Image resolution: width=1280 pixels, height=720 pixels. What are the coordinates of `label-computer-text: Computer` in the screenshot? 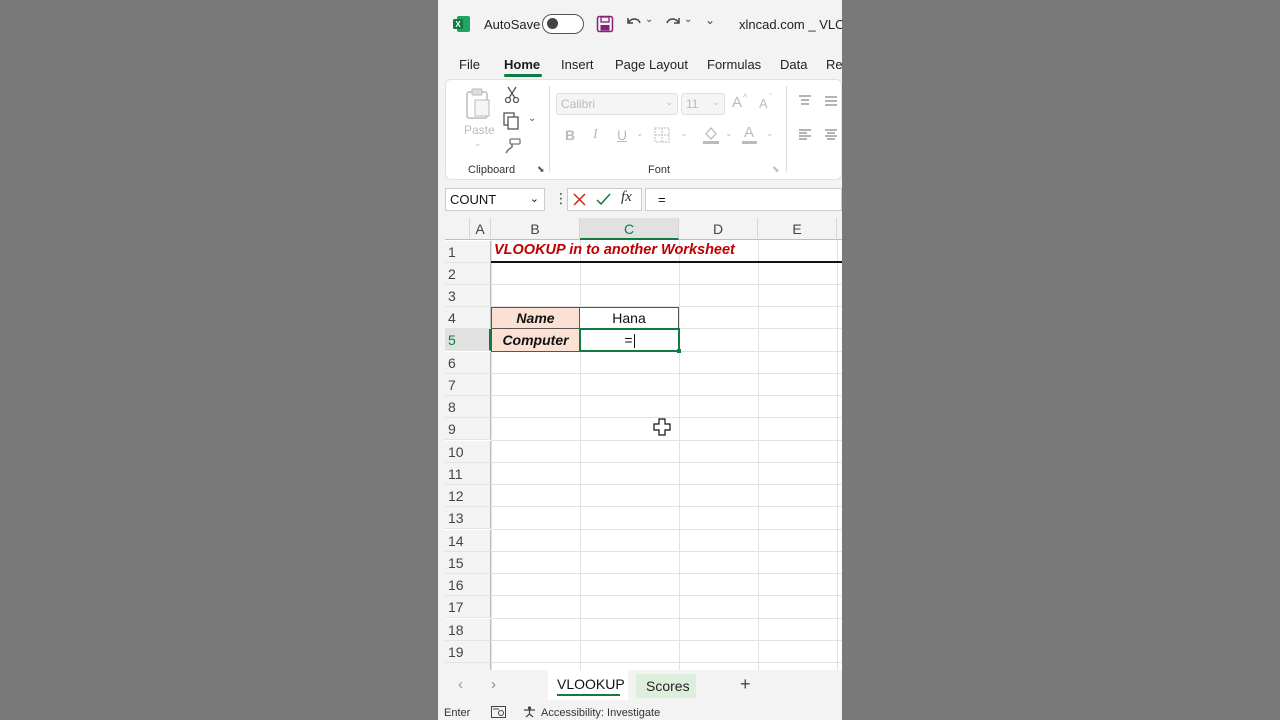 It's located at (535, 340).